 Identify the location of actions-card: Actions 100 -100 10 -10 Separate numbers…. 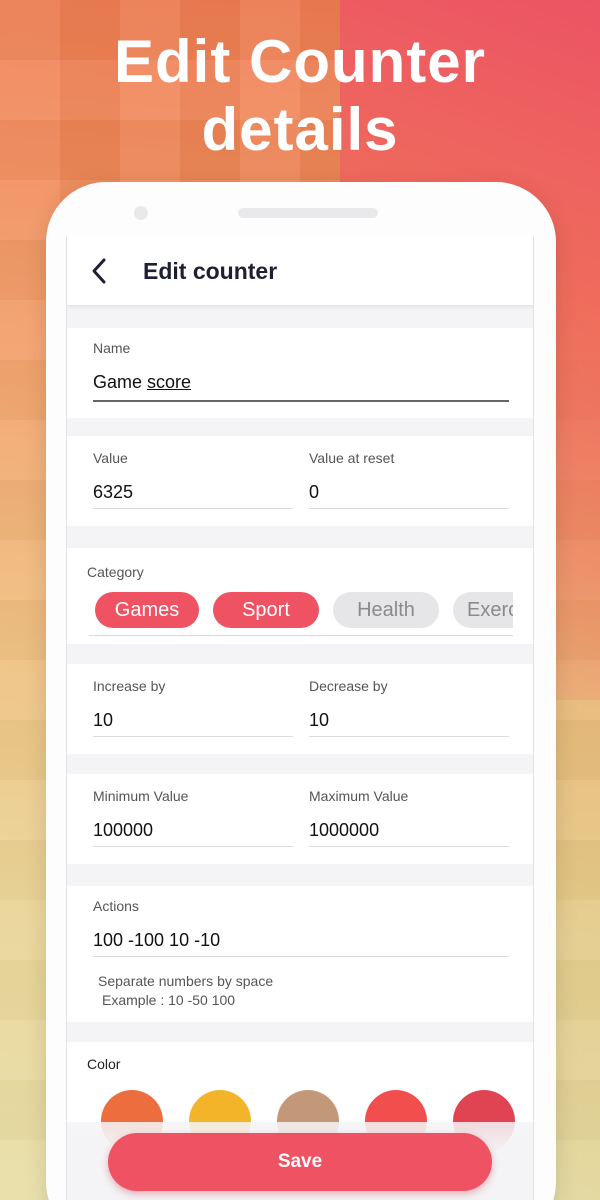
(300, 954).